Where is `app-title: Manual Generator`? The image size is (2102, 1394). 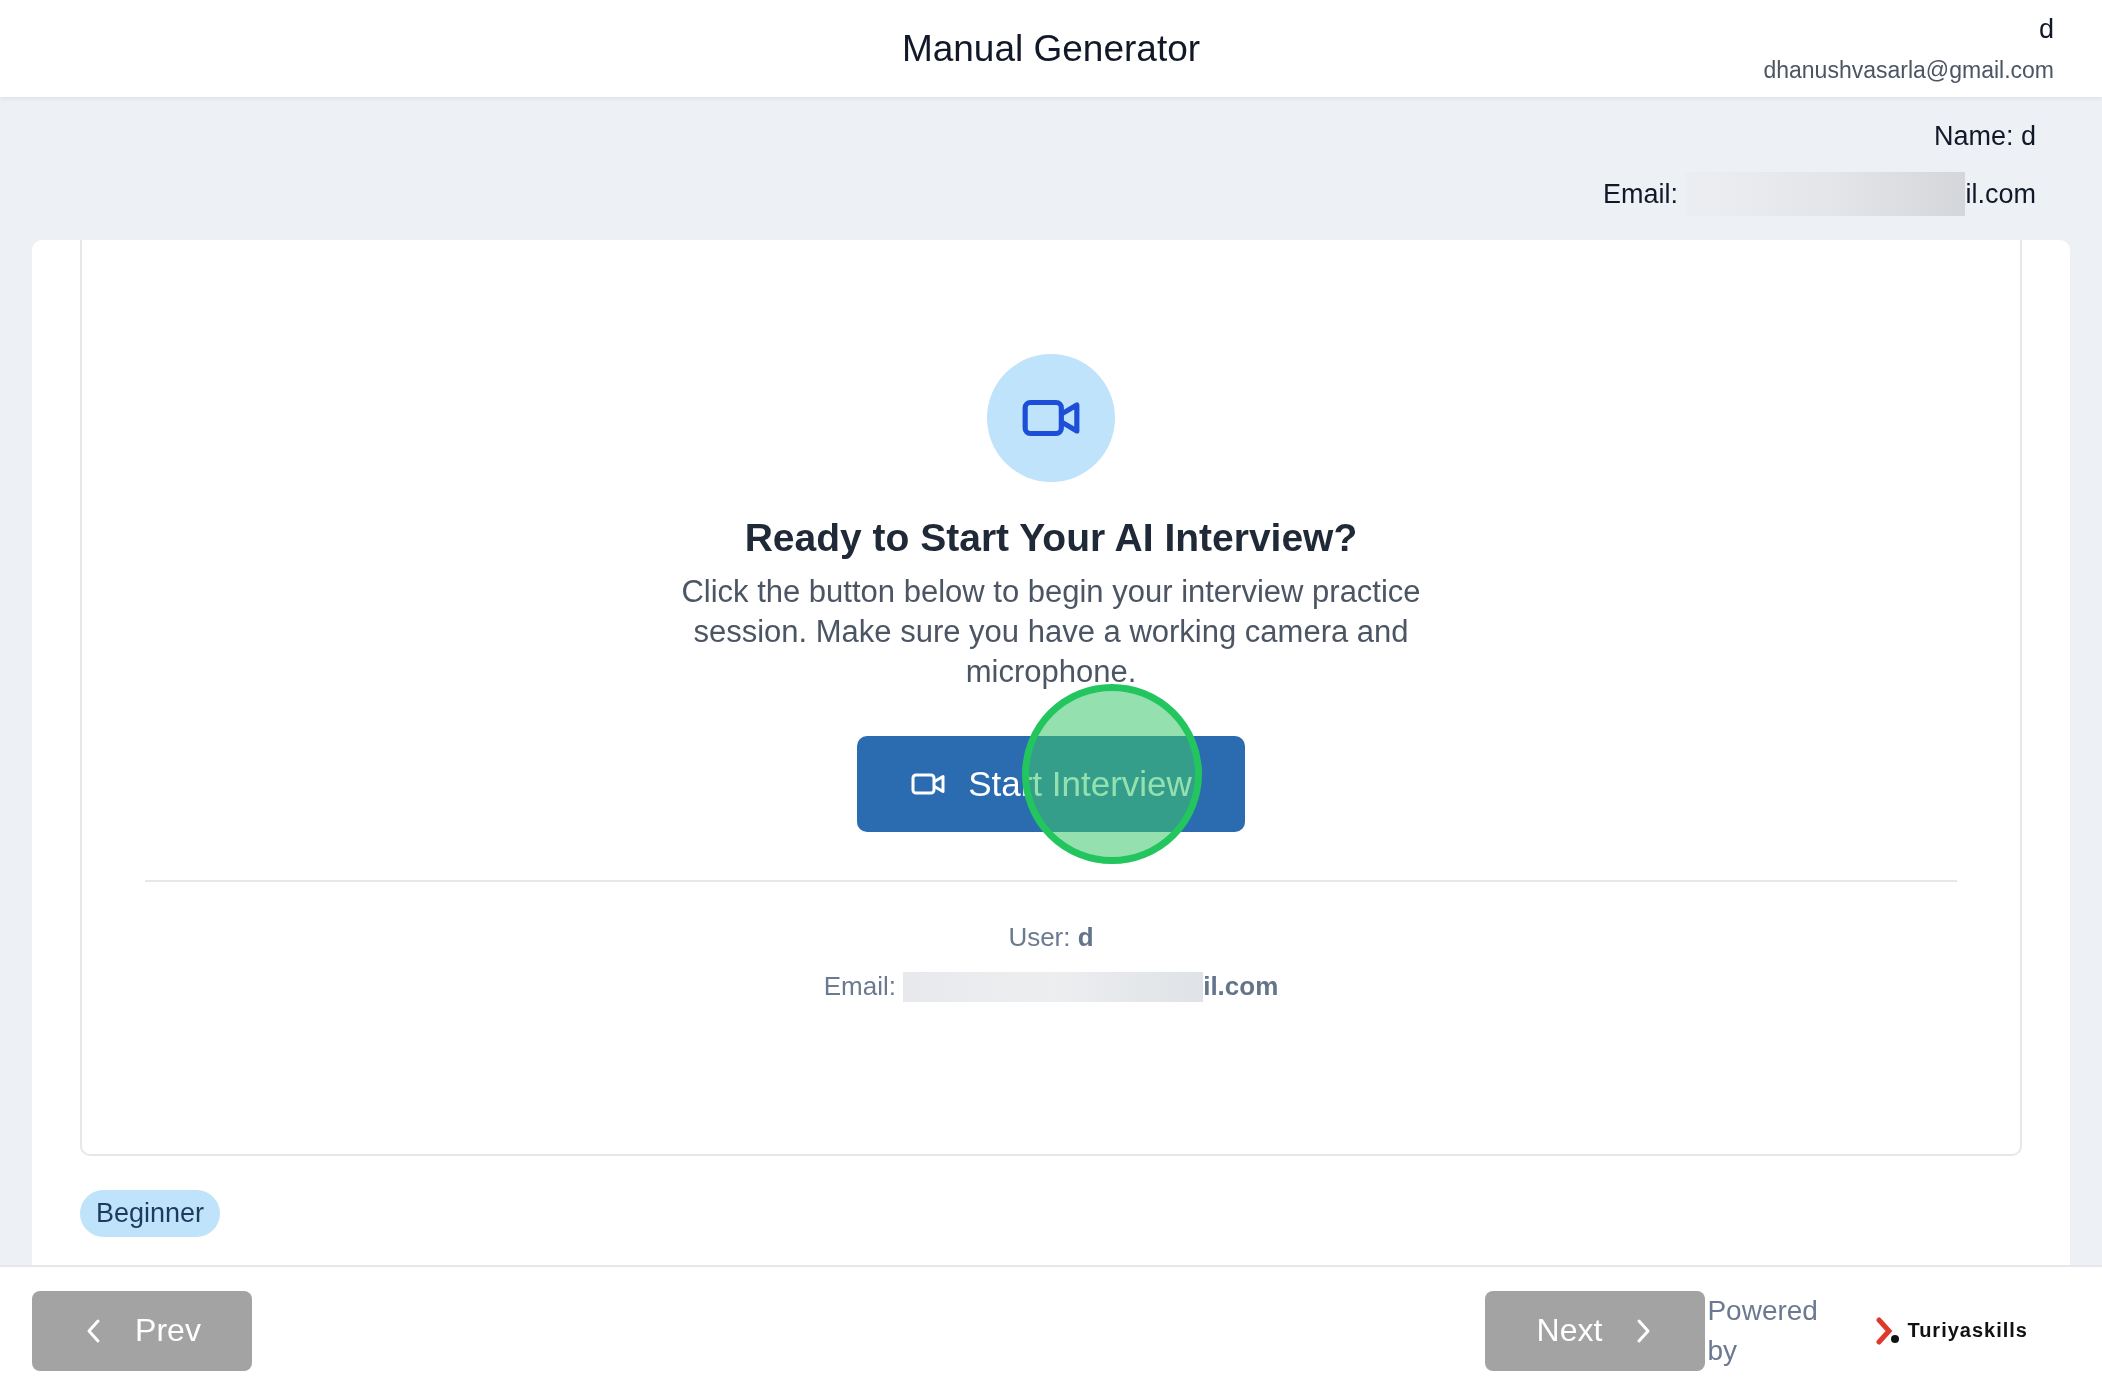 app-title: Manual Generator is located at coordinates (1051, 48).